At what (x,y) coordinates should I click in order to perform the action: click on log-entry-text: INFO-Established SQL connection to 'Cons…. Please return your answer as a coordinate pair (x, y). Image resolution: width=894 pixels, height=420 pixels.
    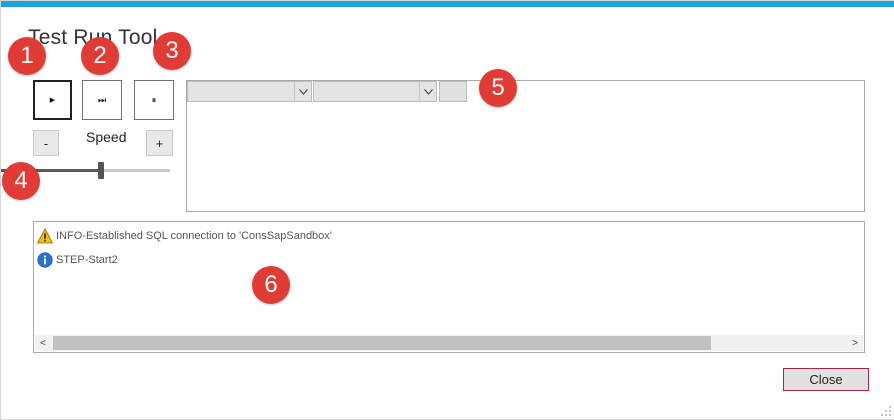
    Looking at the image, I should click on (194, 236).